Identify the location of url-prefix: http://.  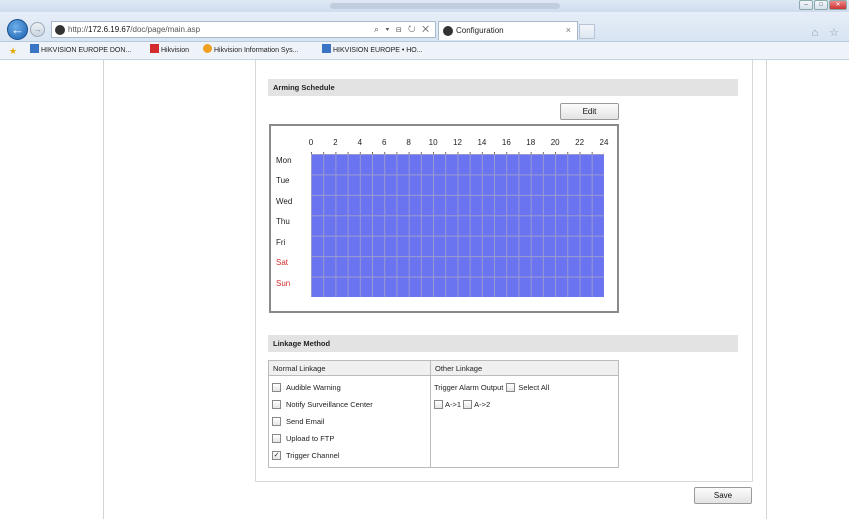
(78, 29).